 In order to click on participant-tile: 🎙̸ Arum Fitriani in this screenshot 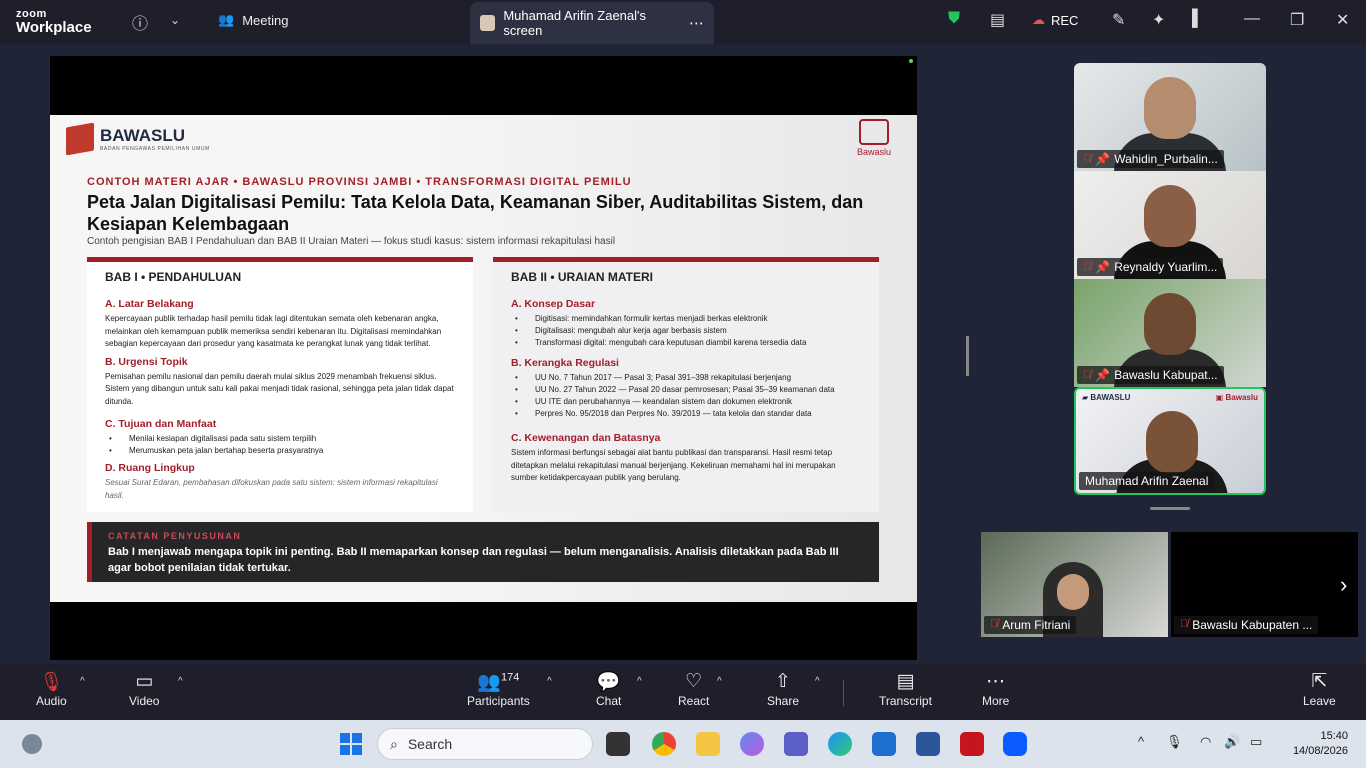, I will do `click(1074, 584)`.